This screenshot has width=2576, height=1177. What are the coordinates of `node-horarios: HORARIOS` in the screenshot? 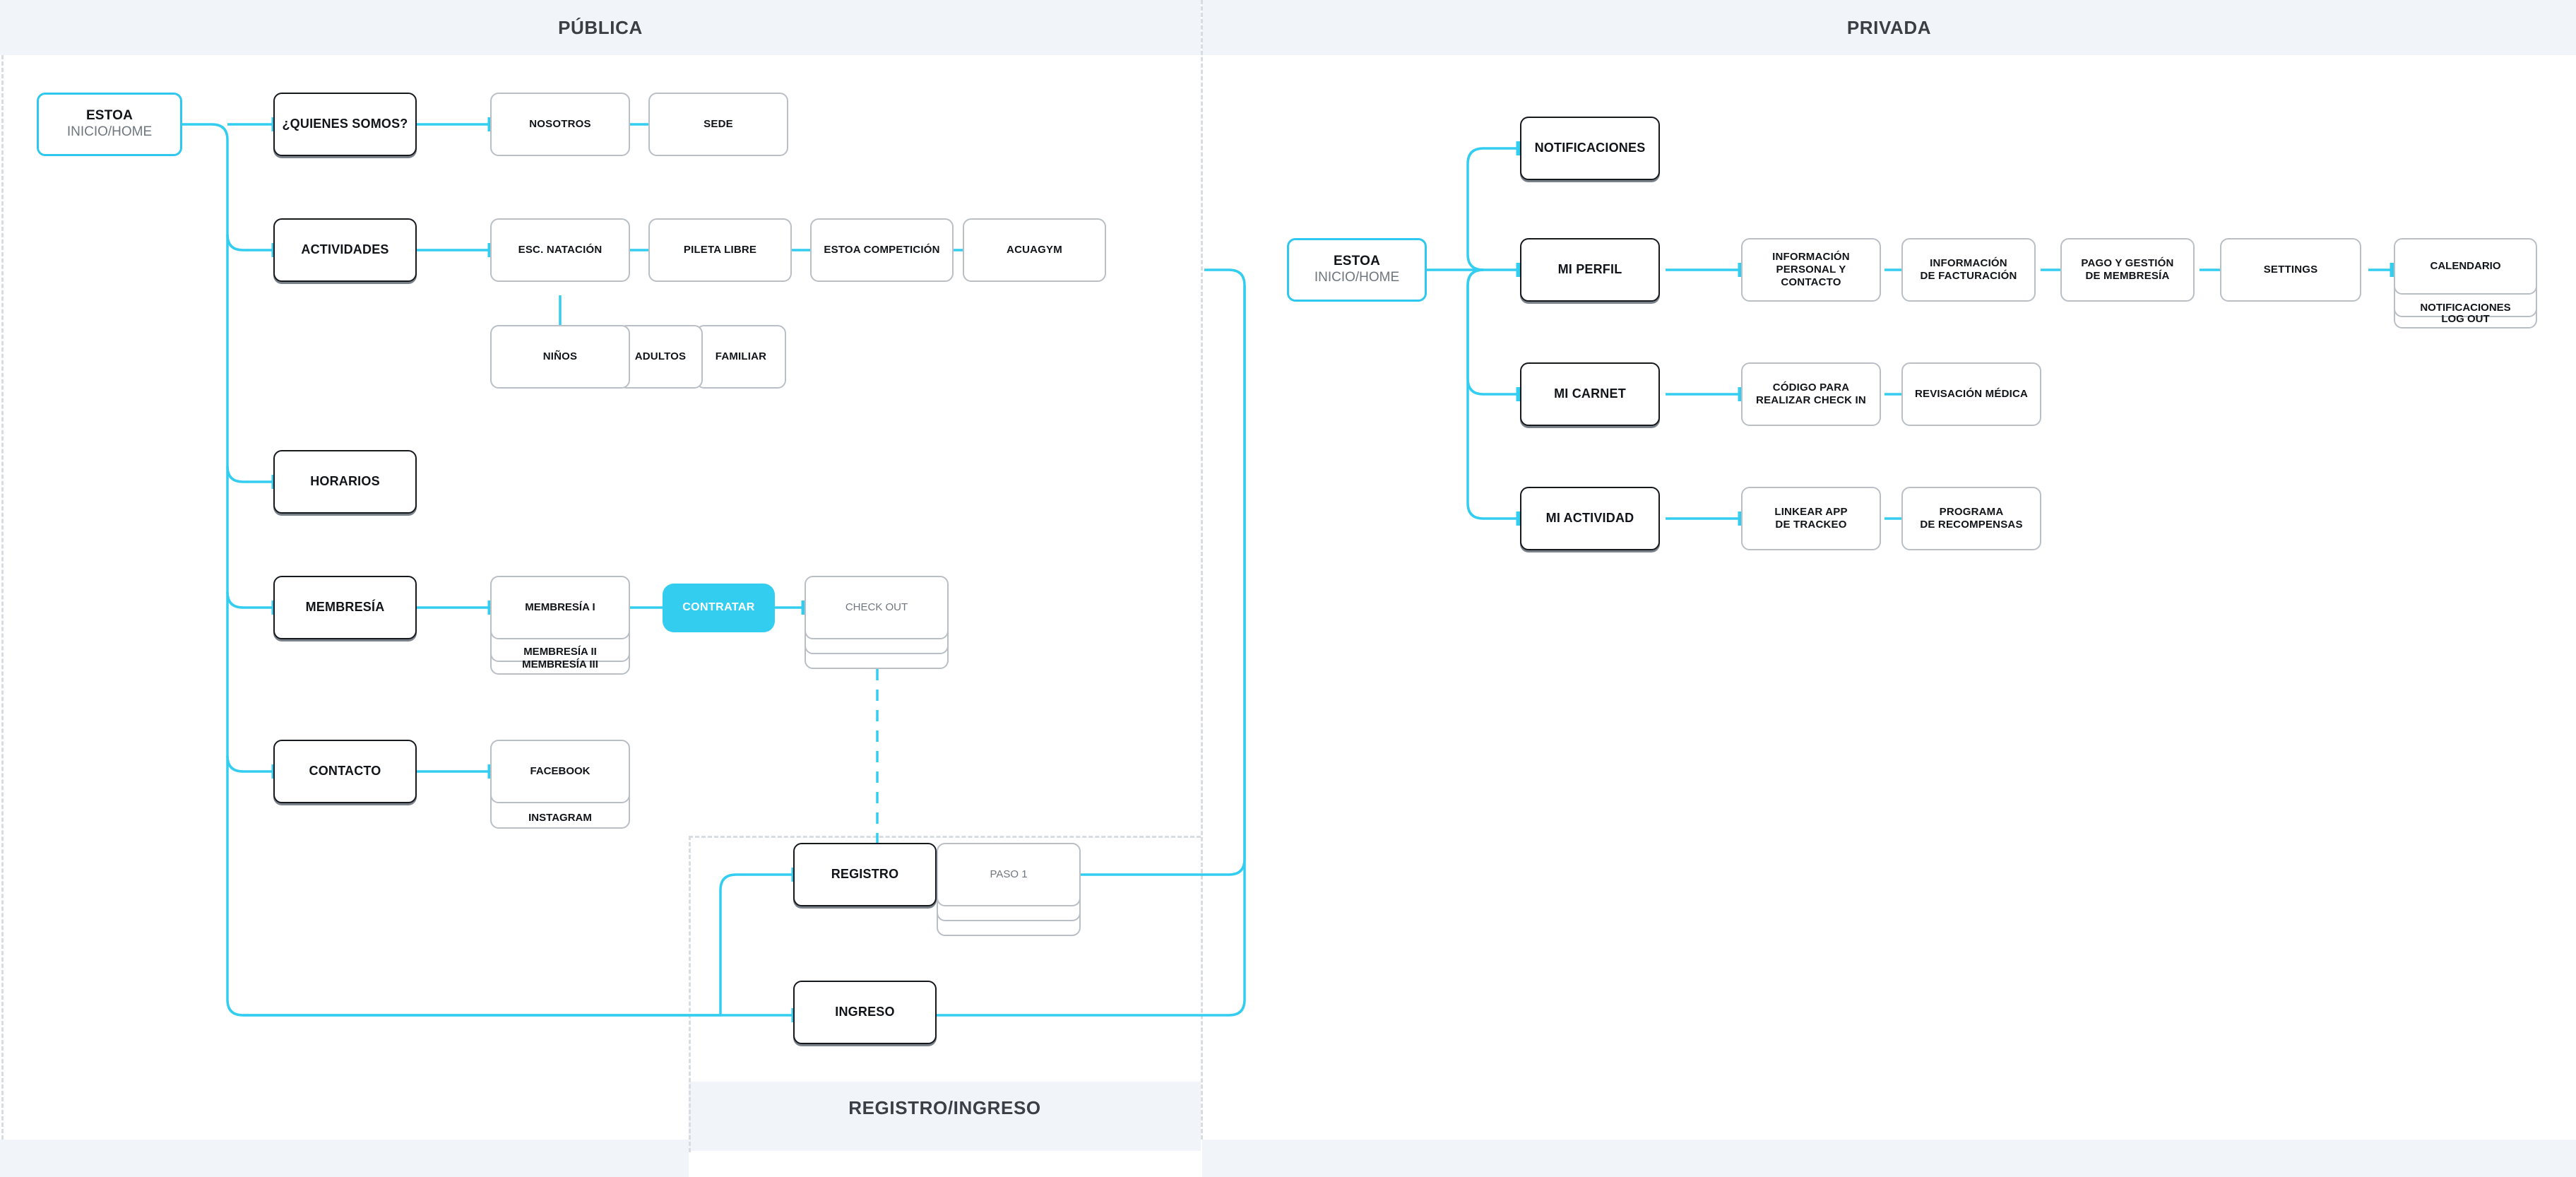 It's located at (345, 482).